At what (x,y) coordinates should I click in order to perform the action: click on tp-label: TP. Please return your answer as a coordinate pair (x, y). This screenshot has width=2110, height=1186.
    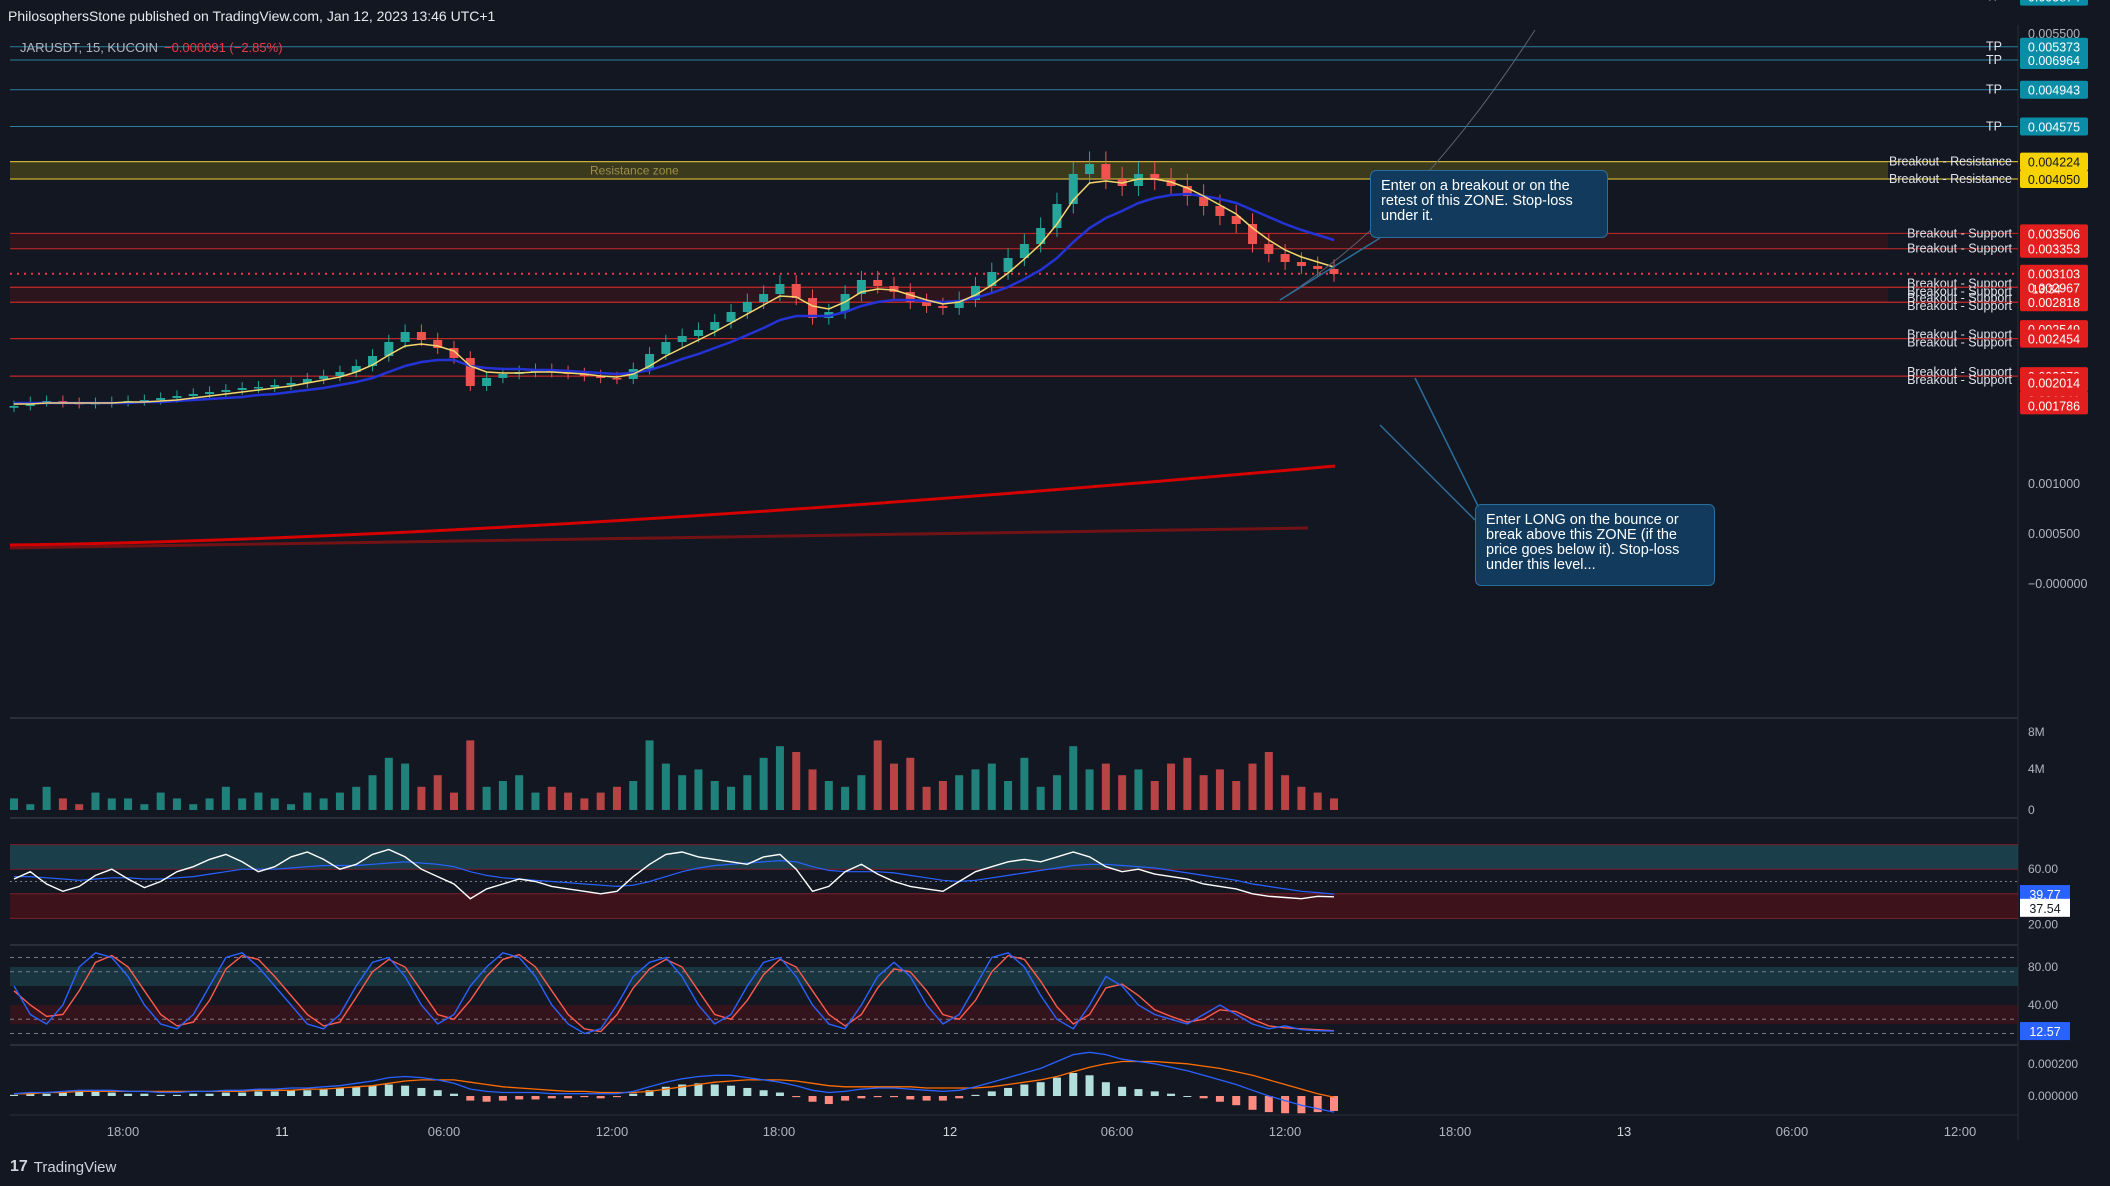
    Looking at the image, I should click on (1994, 90).